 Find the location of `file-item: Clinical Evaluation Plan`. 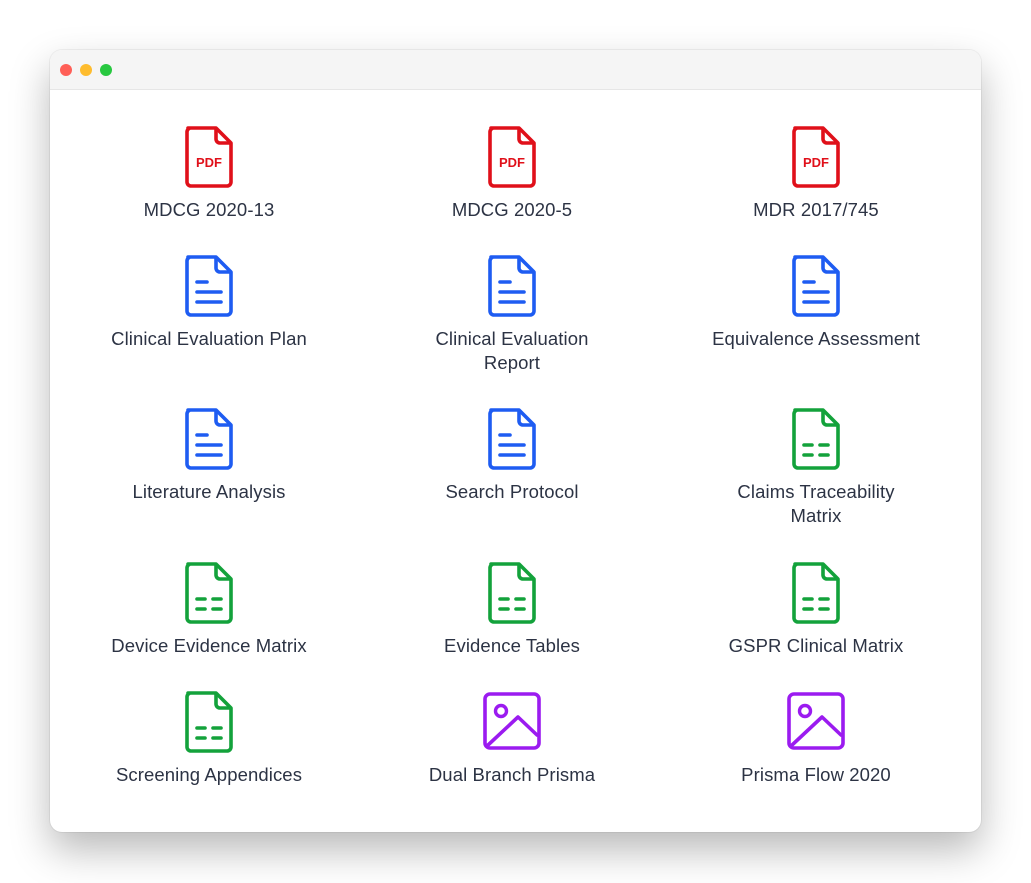

file-item: Clinical Evaluation Plan is located at coordinates (209, 302).